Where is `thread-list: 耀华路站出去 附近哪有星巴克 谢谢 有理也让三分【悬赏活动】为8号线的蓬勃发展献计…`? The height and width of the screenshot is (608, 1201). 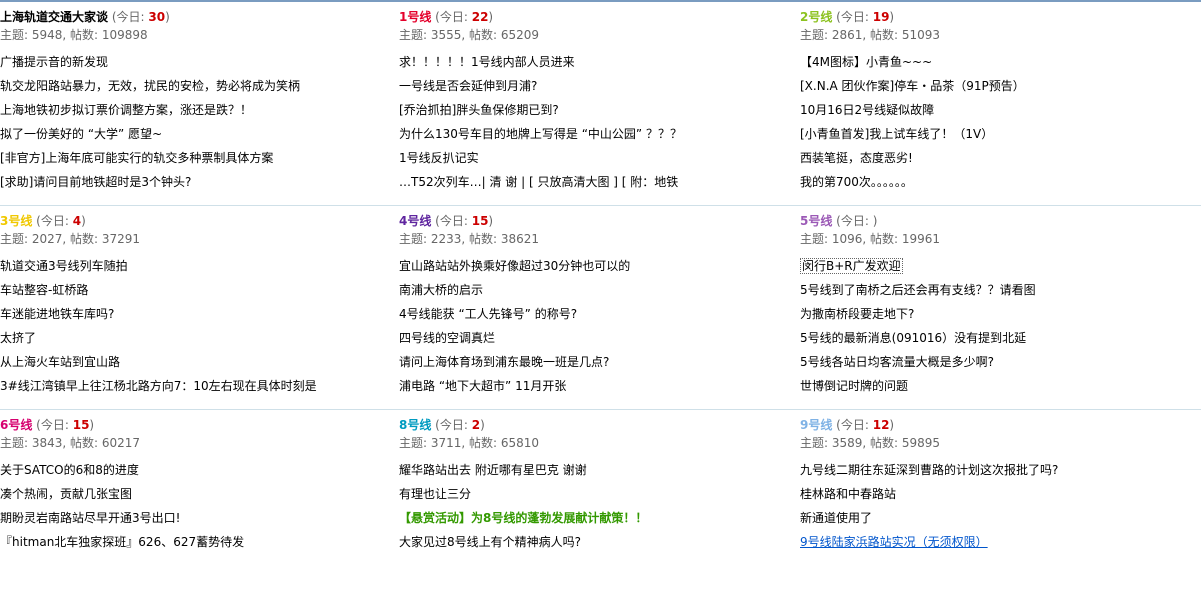 thread-list: 耀华路站出去 附近哪有星巴克 谢谢 有理也让三分【悬赏活动】为8号线的蓬勃发展献计… is located at coordinates (599, 506).